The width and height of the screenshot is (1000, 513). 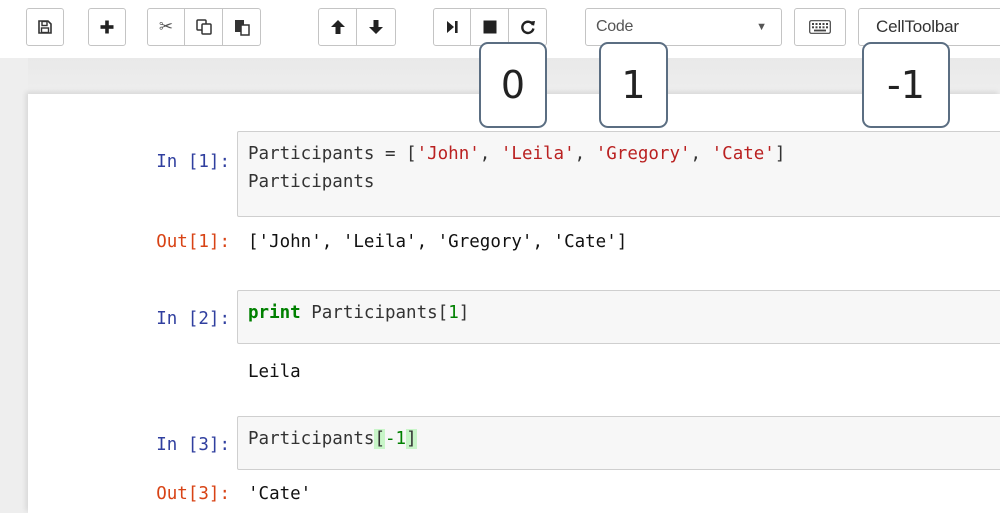 I want to click on move-down-button, so click(x=376, y=27).